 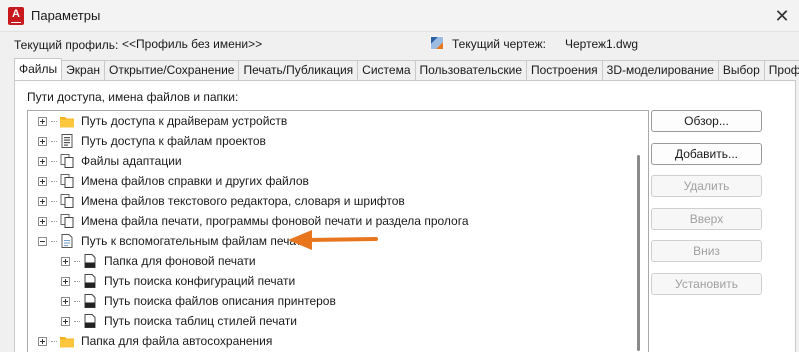 I want to click on tree-item-label: Файлы адаптации, so click(x=131, y=161).